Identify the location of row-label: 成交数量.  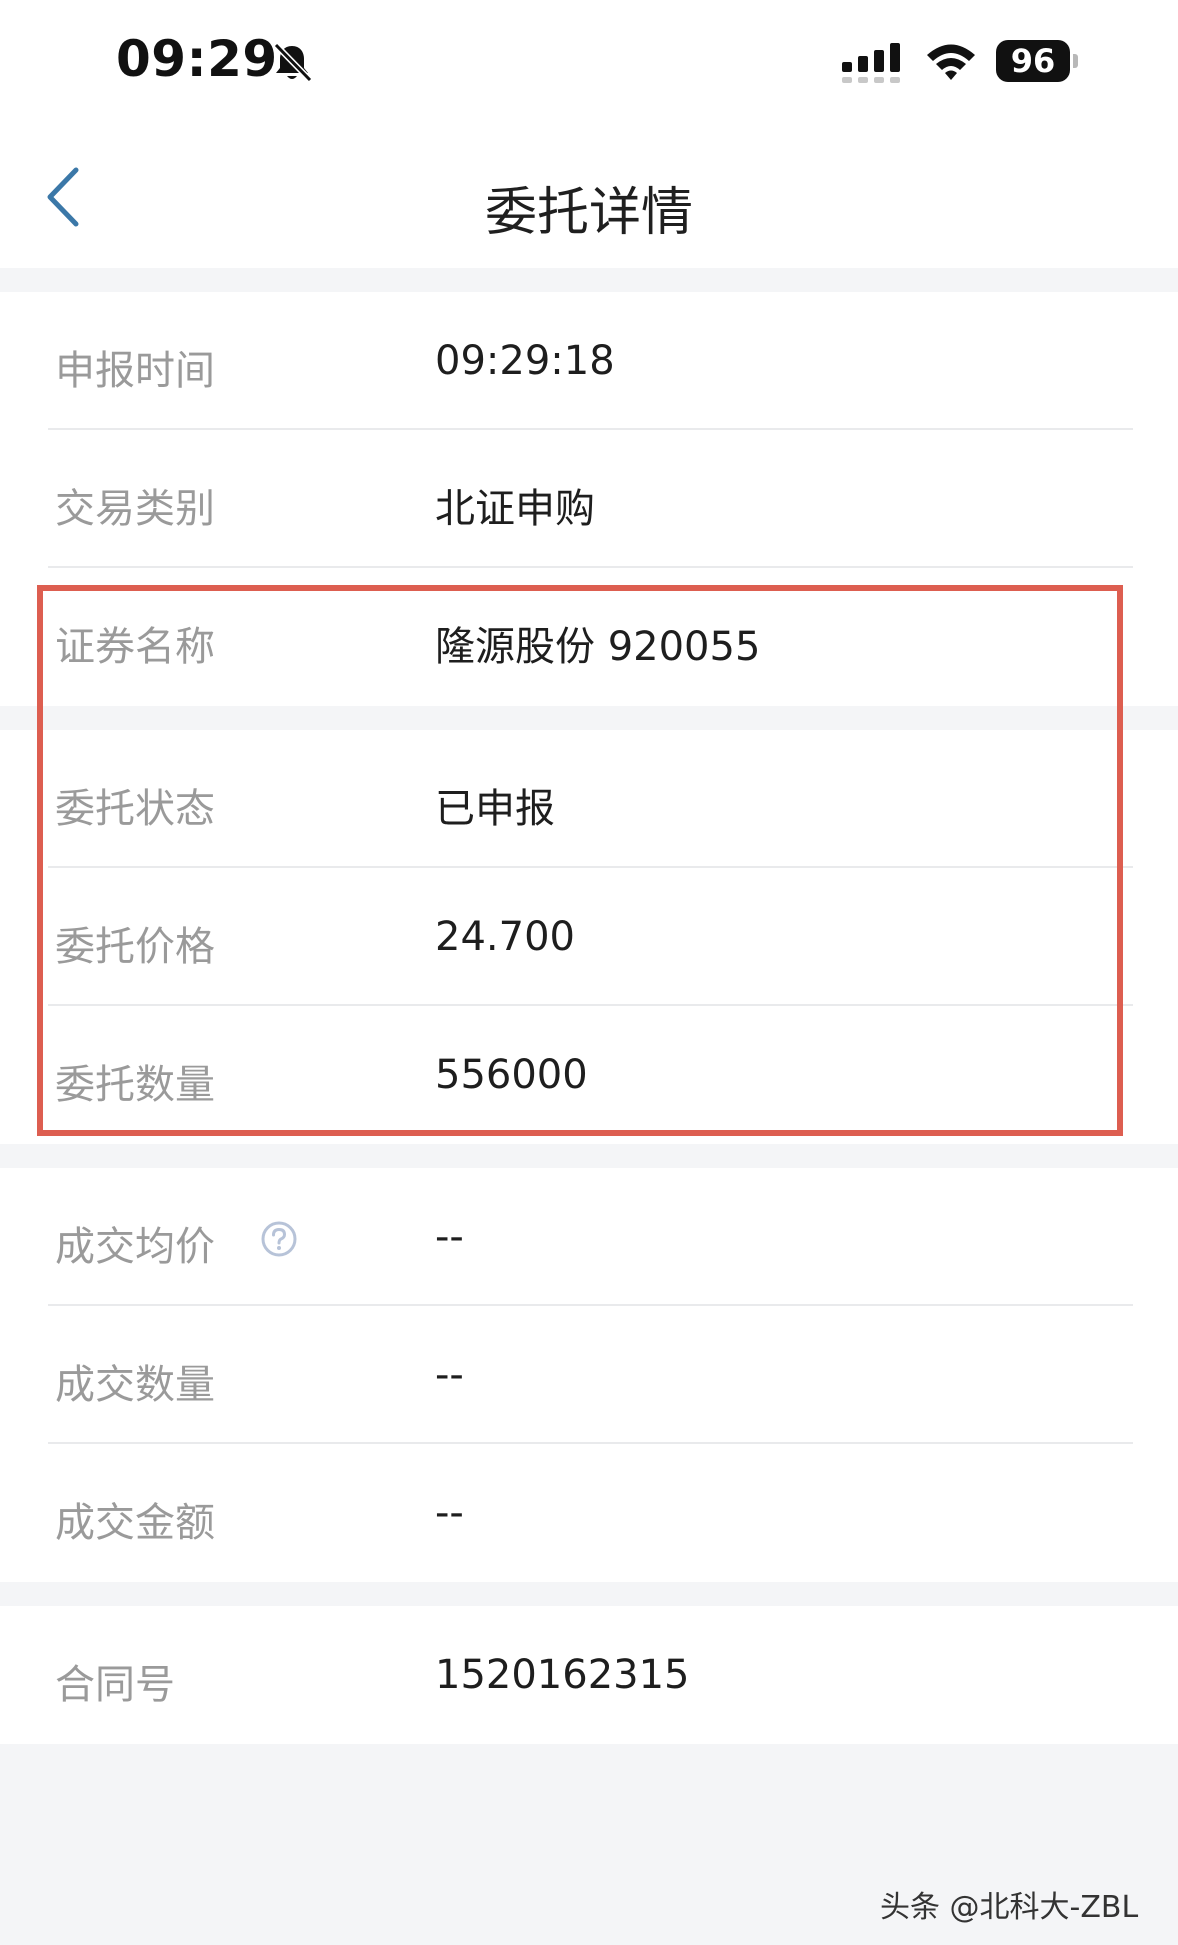
(135, 1385).